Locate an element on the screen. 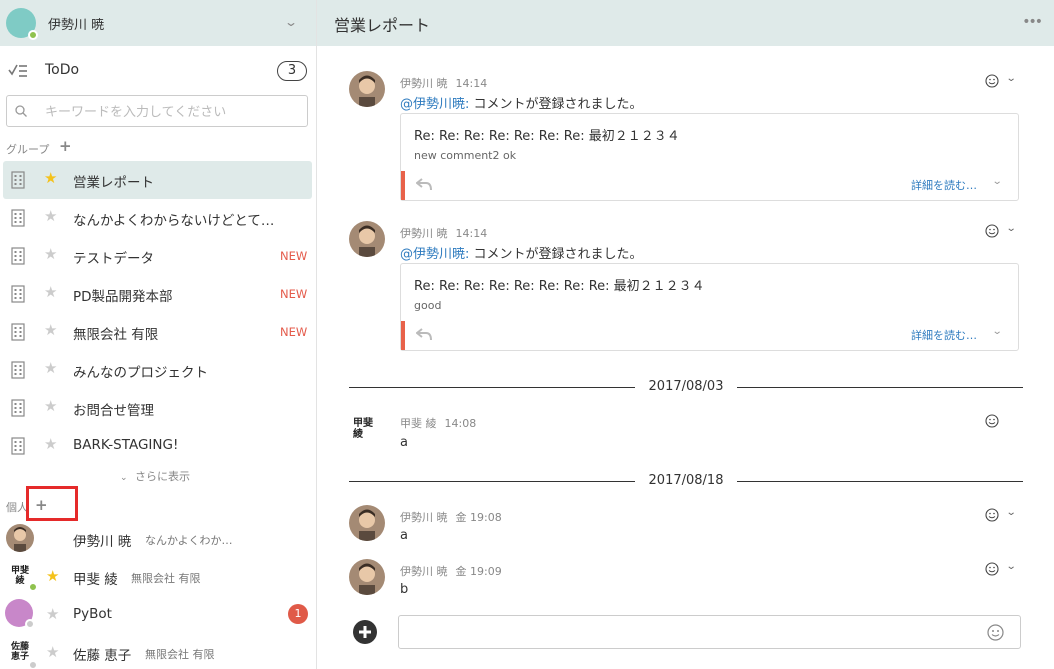 Image resolution: width=1054 pixels, height=669 pixels. search-box is located at coordinates (157, 111).